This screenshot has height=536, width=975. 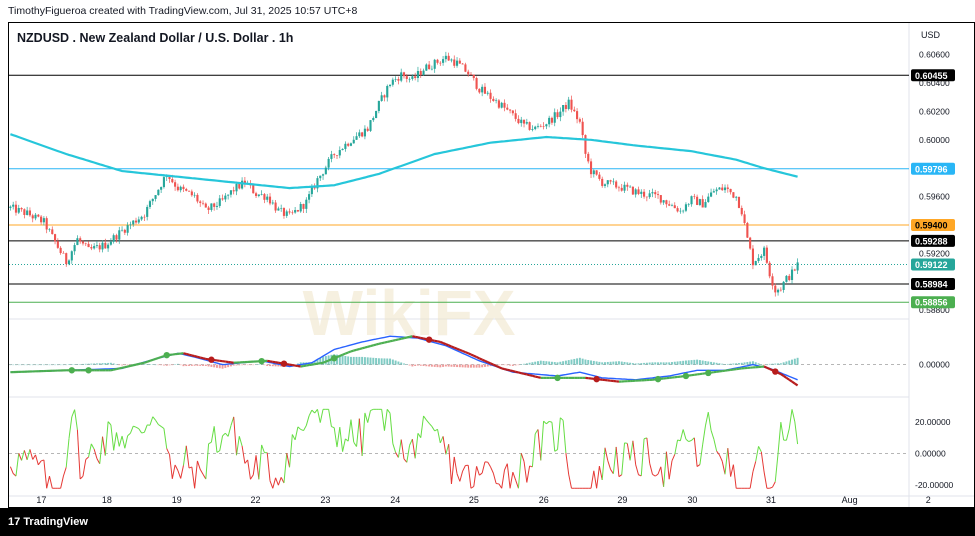 I want to click on price-tick-label: 0.59200, so click(x=934, y=253).